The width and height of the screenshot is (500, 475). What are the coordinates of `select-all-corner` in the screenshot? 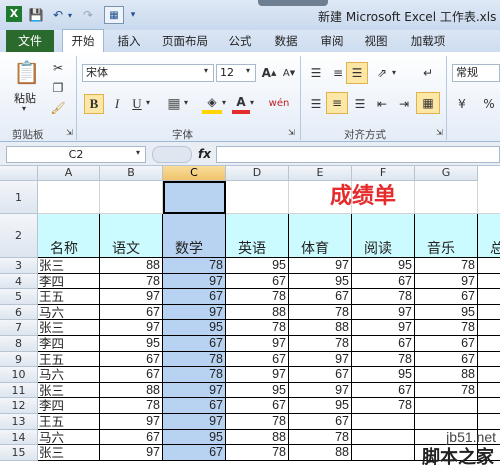 It's located at (19, 173).